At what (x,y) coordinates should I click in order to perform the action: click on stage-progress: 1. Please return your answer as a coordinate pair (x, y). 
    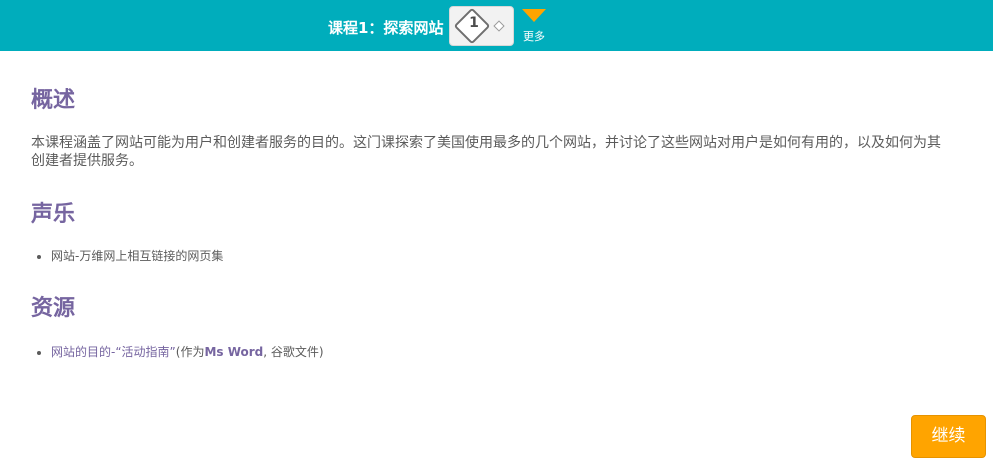
    Looking at the image, I should click on (481, 26).